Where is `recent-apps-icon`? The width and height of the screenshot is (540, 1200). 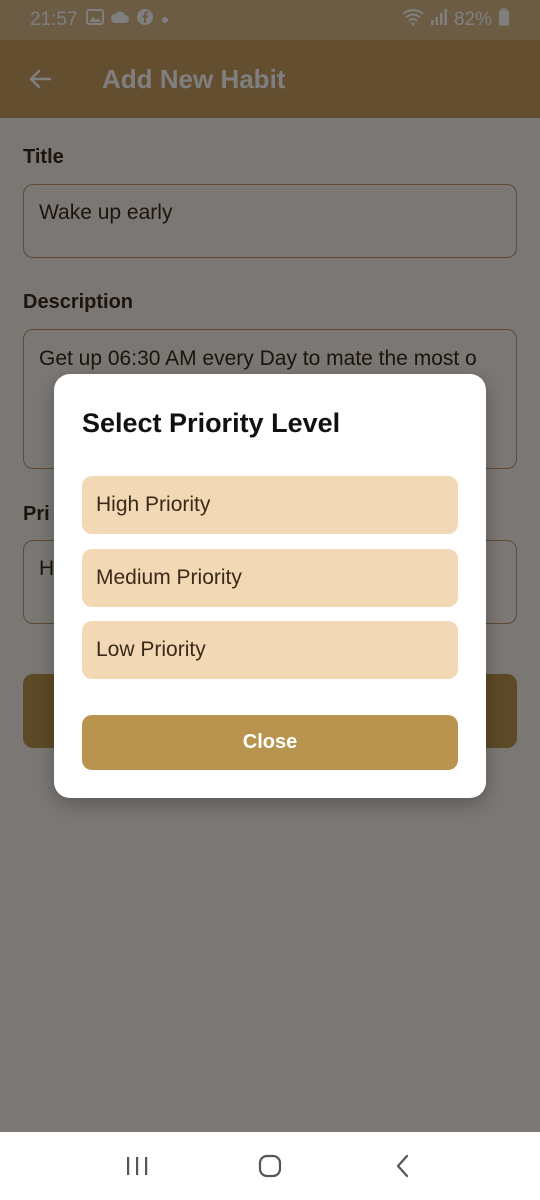 recent-apps-icon is located at coordinates (137, 1166).